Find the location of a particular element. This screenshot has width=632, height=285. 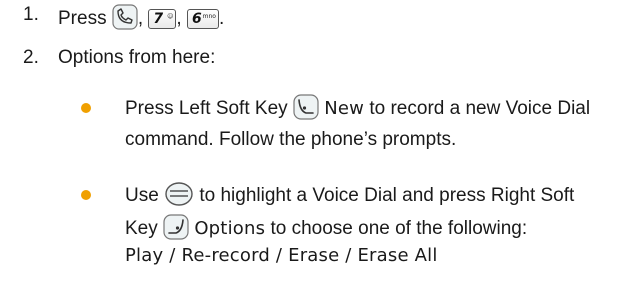

bullet-2-options-label: Options is located at coordinates (230, 228).